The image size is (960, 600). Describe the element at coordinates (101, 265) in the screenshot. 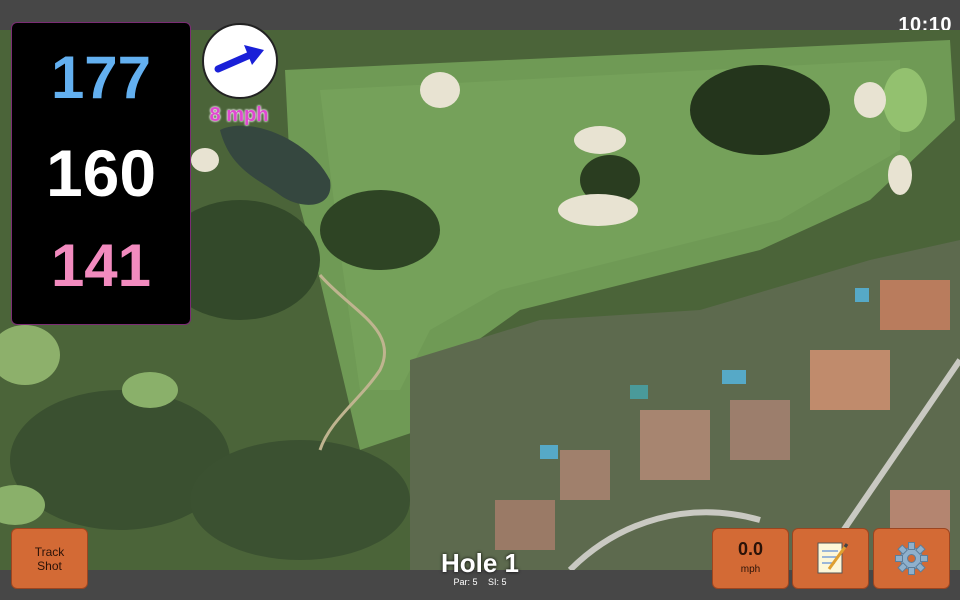

I see `front-distance: 141` at that location.